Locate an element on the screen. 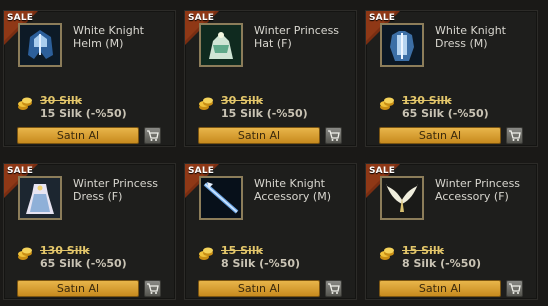 This screenshot has width=548, height=306. lance-icon is located at coordinates (221, 198).